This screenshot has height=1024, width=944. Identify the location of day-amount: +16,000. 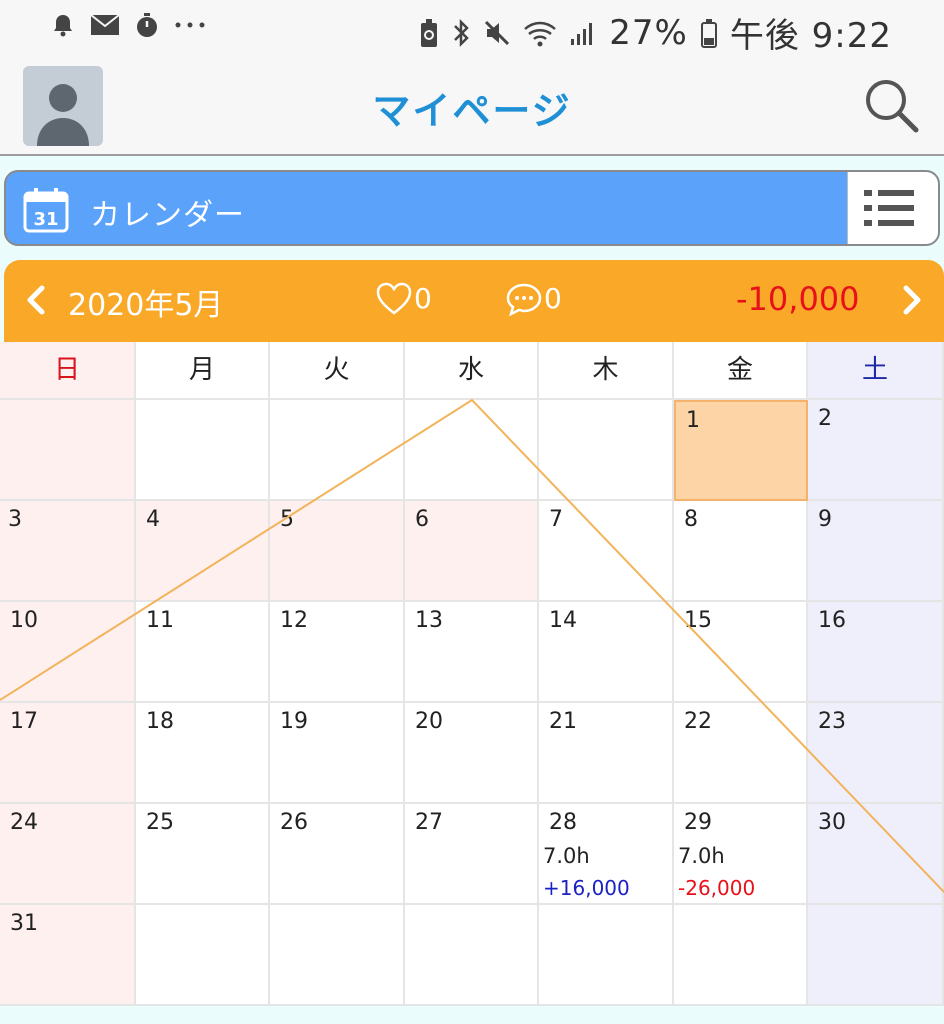
(586, 888).